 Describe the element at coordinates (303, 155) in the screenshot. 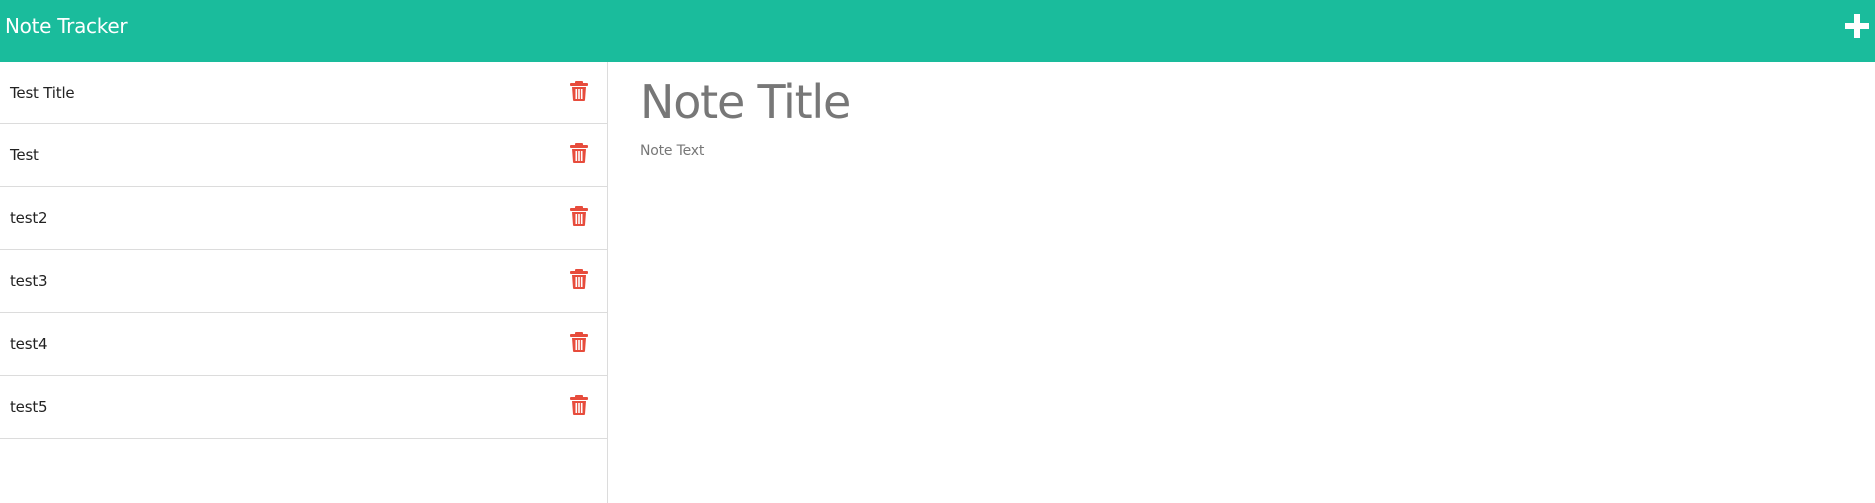

I see `note-list-item: Test` at that location.